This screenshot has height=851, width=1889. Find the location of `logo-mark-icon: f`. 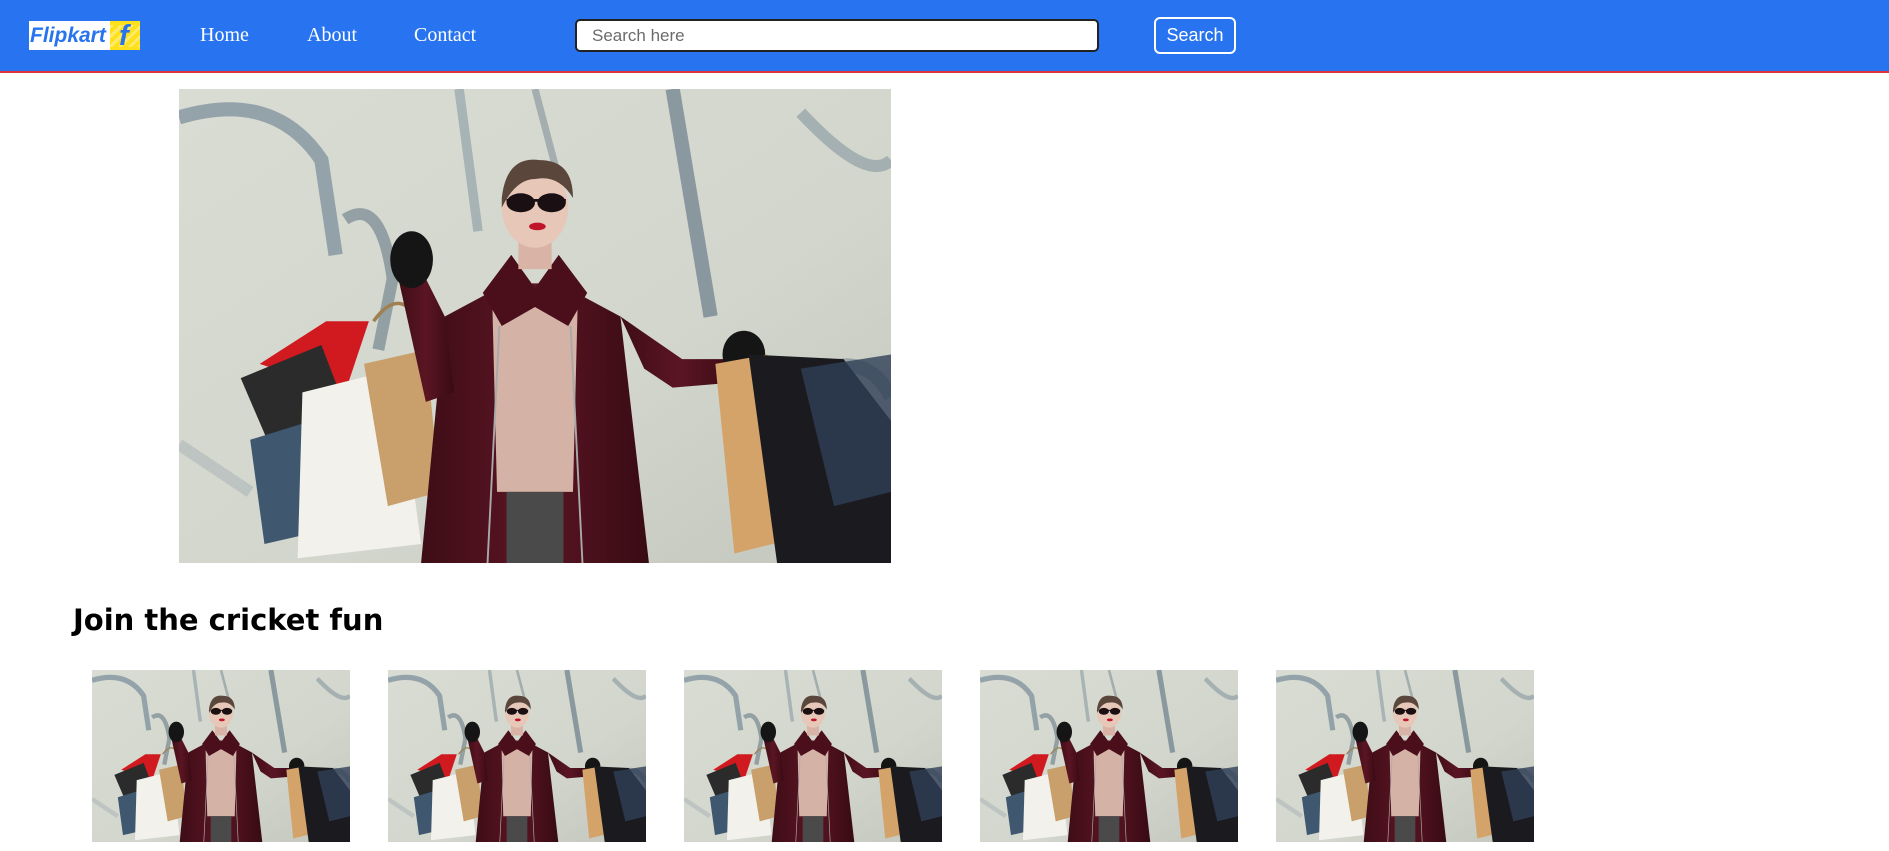

logo-mark-icon: f is located at coordinates (125, 35).